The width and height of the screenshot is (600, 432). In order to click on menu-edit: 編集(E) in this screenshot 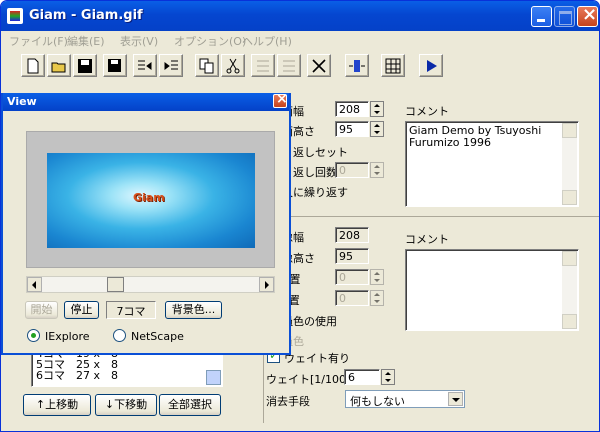, I will do `click(86, 41)`.